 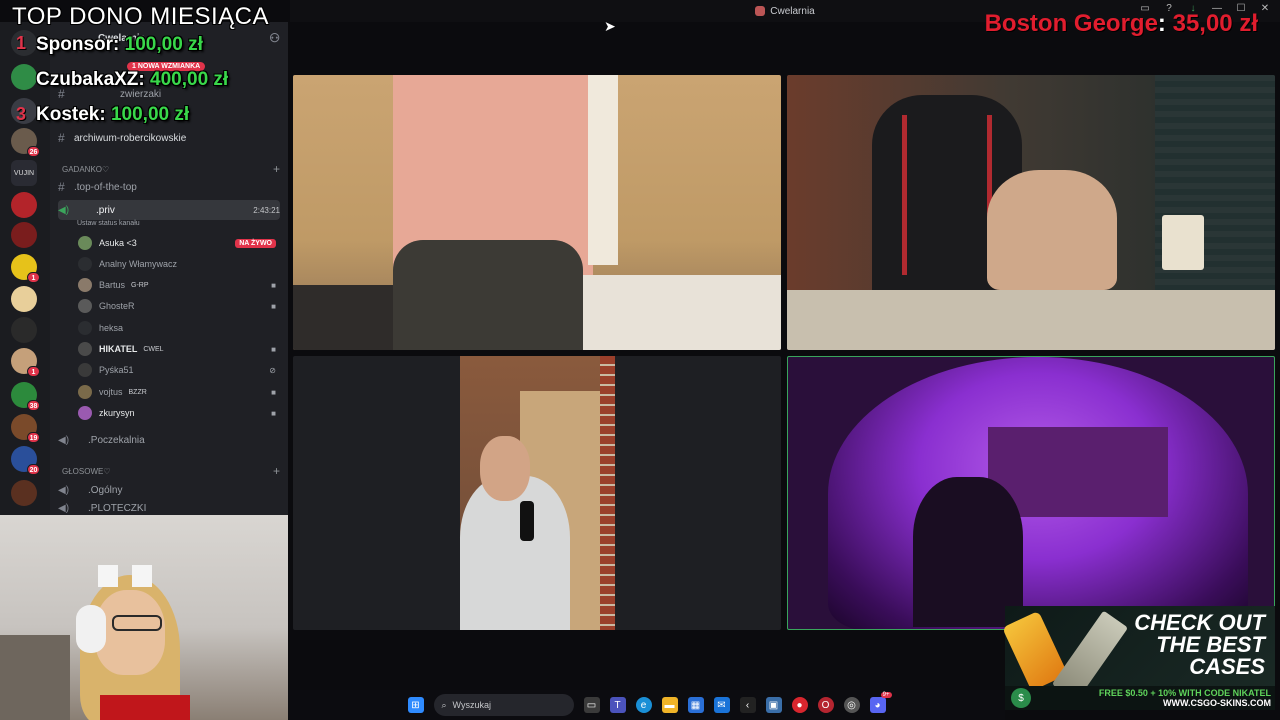 What do you see at coordinates (21, 43) in the screenshot?
I see `donation-rank: 1` at bounding box center [21, 43].